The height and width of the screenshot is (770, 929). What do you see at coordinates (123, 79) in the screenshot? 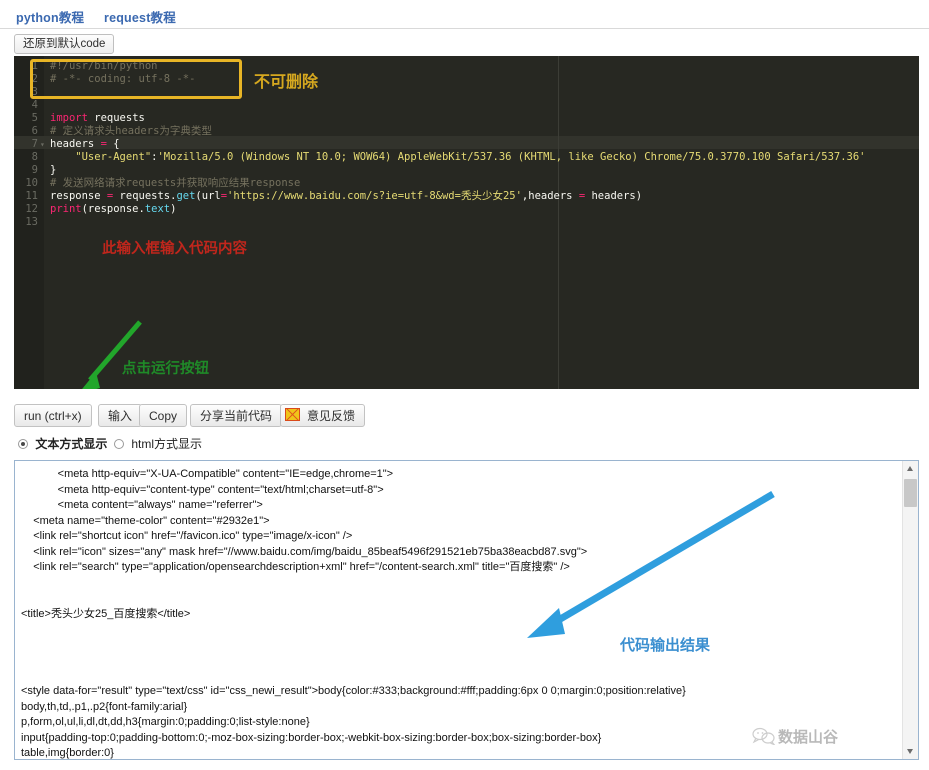
I see `code-line-text: # -*- coding: utf-8 -*-` at bounding box center [123, 79].